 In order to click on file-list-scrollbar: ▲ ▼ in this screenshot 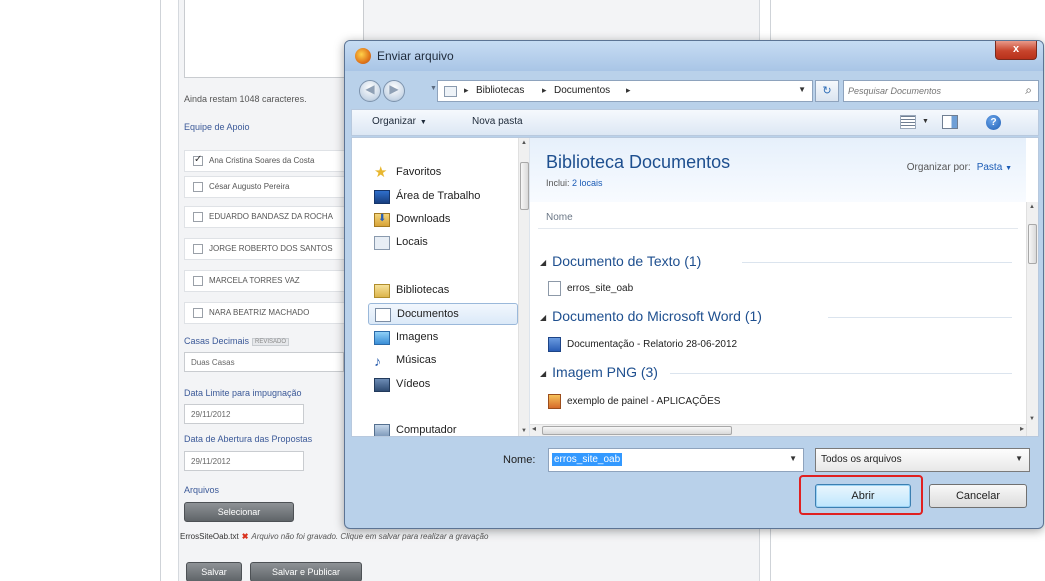, I will do `click(1032, 319)`.